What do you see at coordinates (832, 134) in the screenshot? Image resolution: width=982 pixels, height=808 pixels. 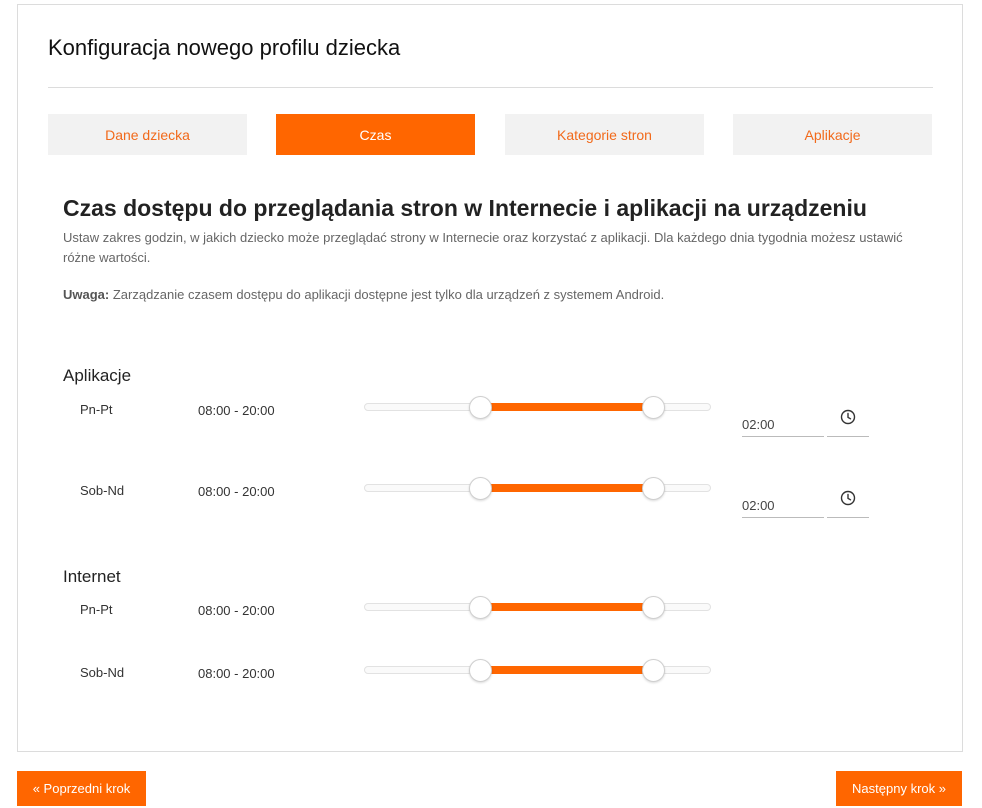 I see `tab-aplikacje: Aplikacje` at bounding box center [832, 134].